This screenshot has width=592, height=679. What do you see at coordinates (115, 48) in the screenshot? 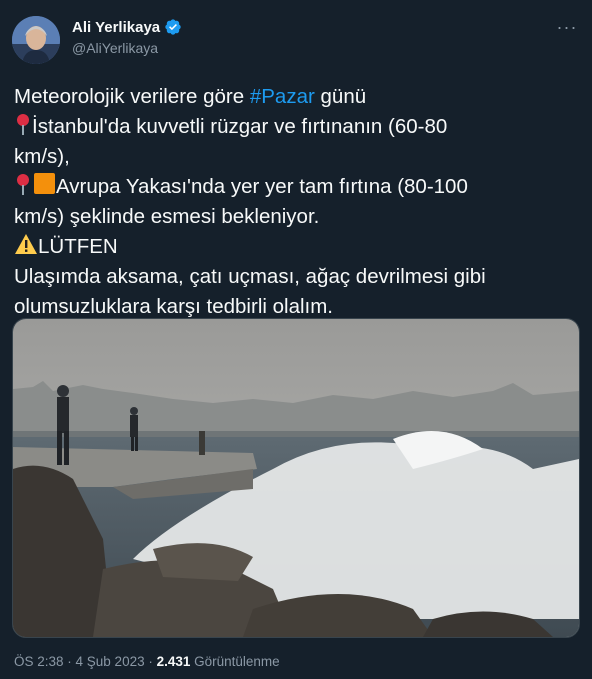
I see `author-handle: @AliYerlikaya` at bounding box center [115, 48].